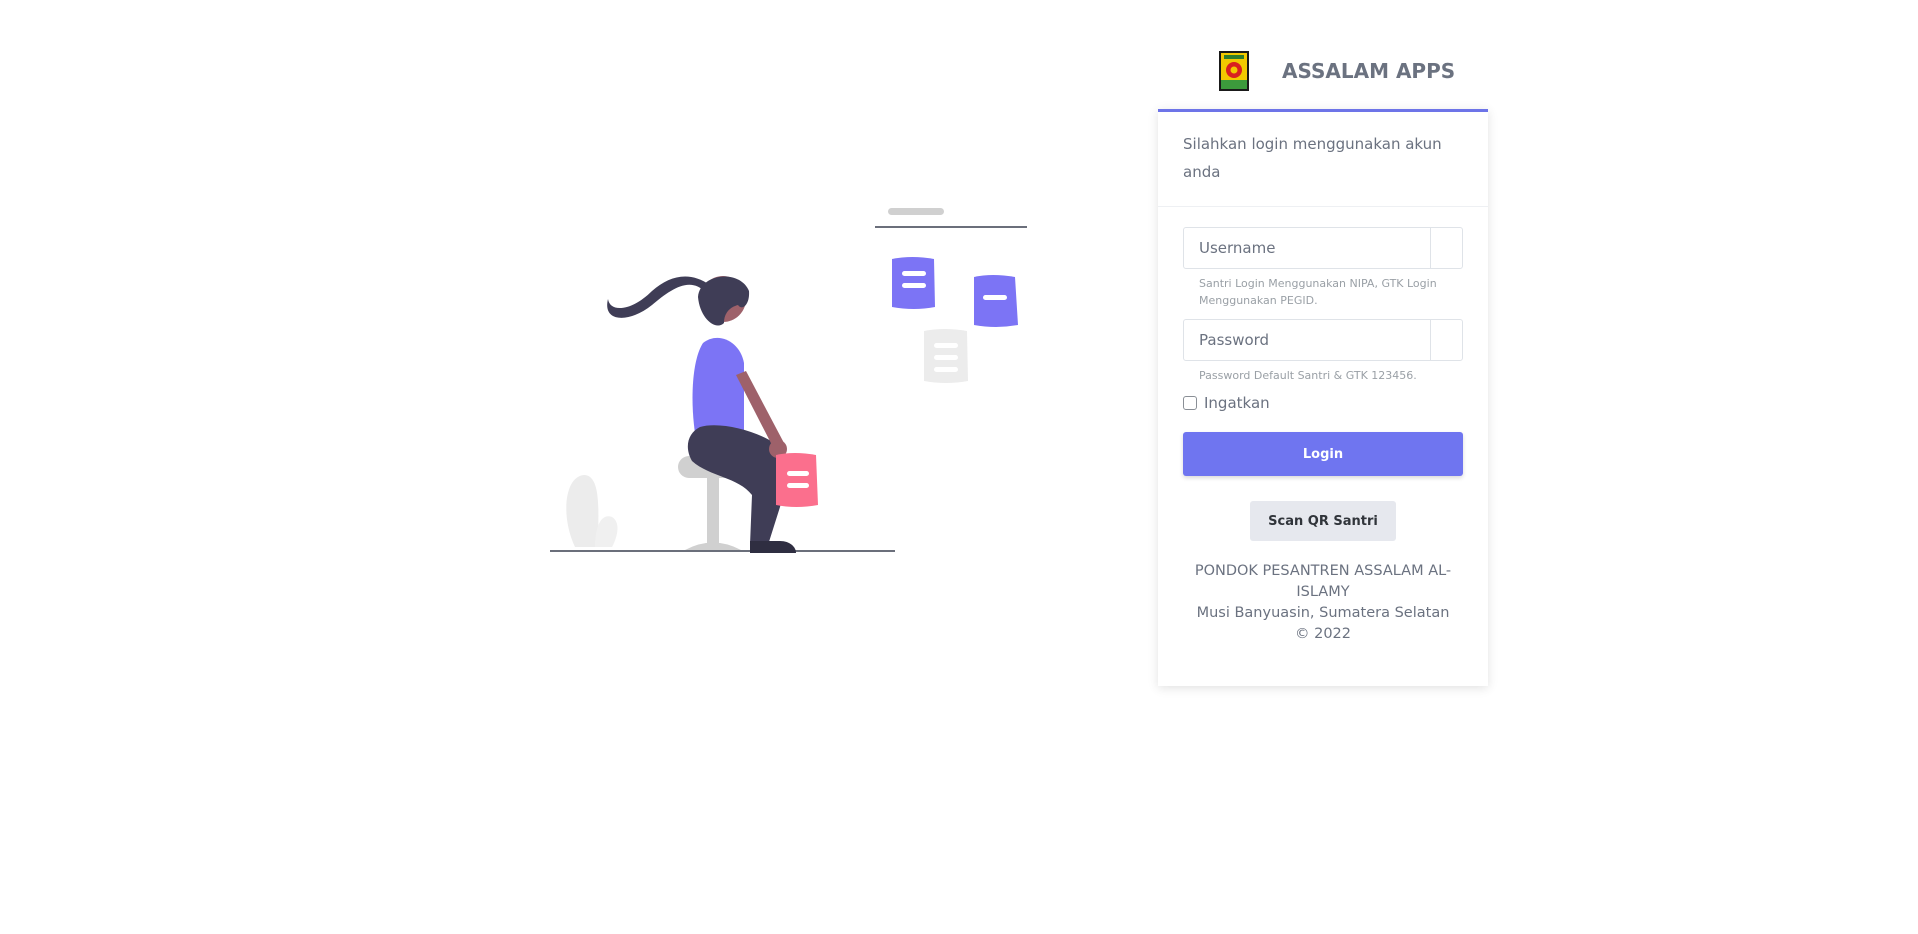 This screenshot has width=1918, height=934. I want to click on password-group, so click(1323, 340).